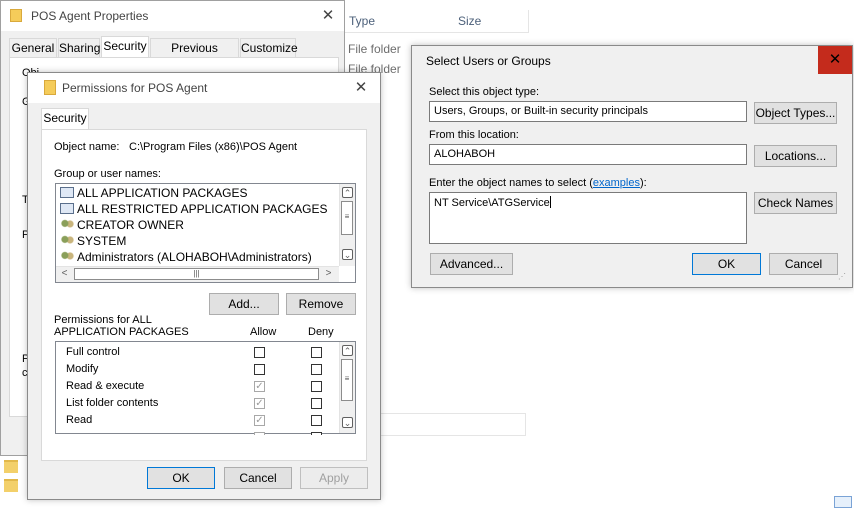  I want to click on list-item: ALL RESTRICTED APPLICATION PACKAGES, so click(194, 209).